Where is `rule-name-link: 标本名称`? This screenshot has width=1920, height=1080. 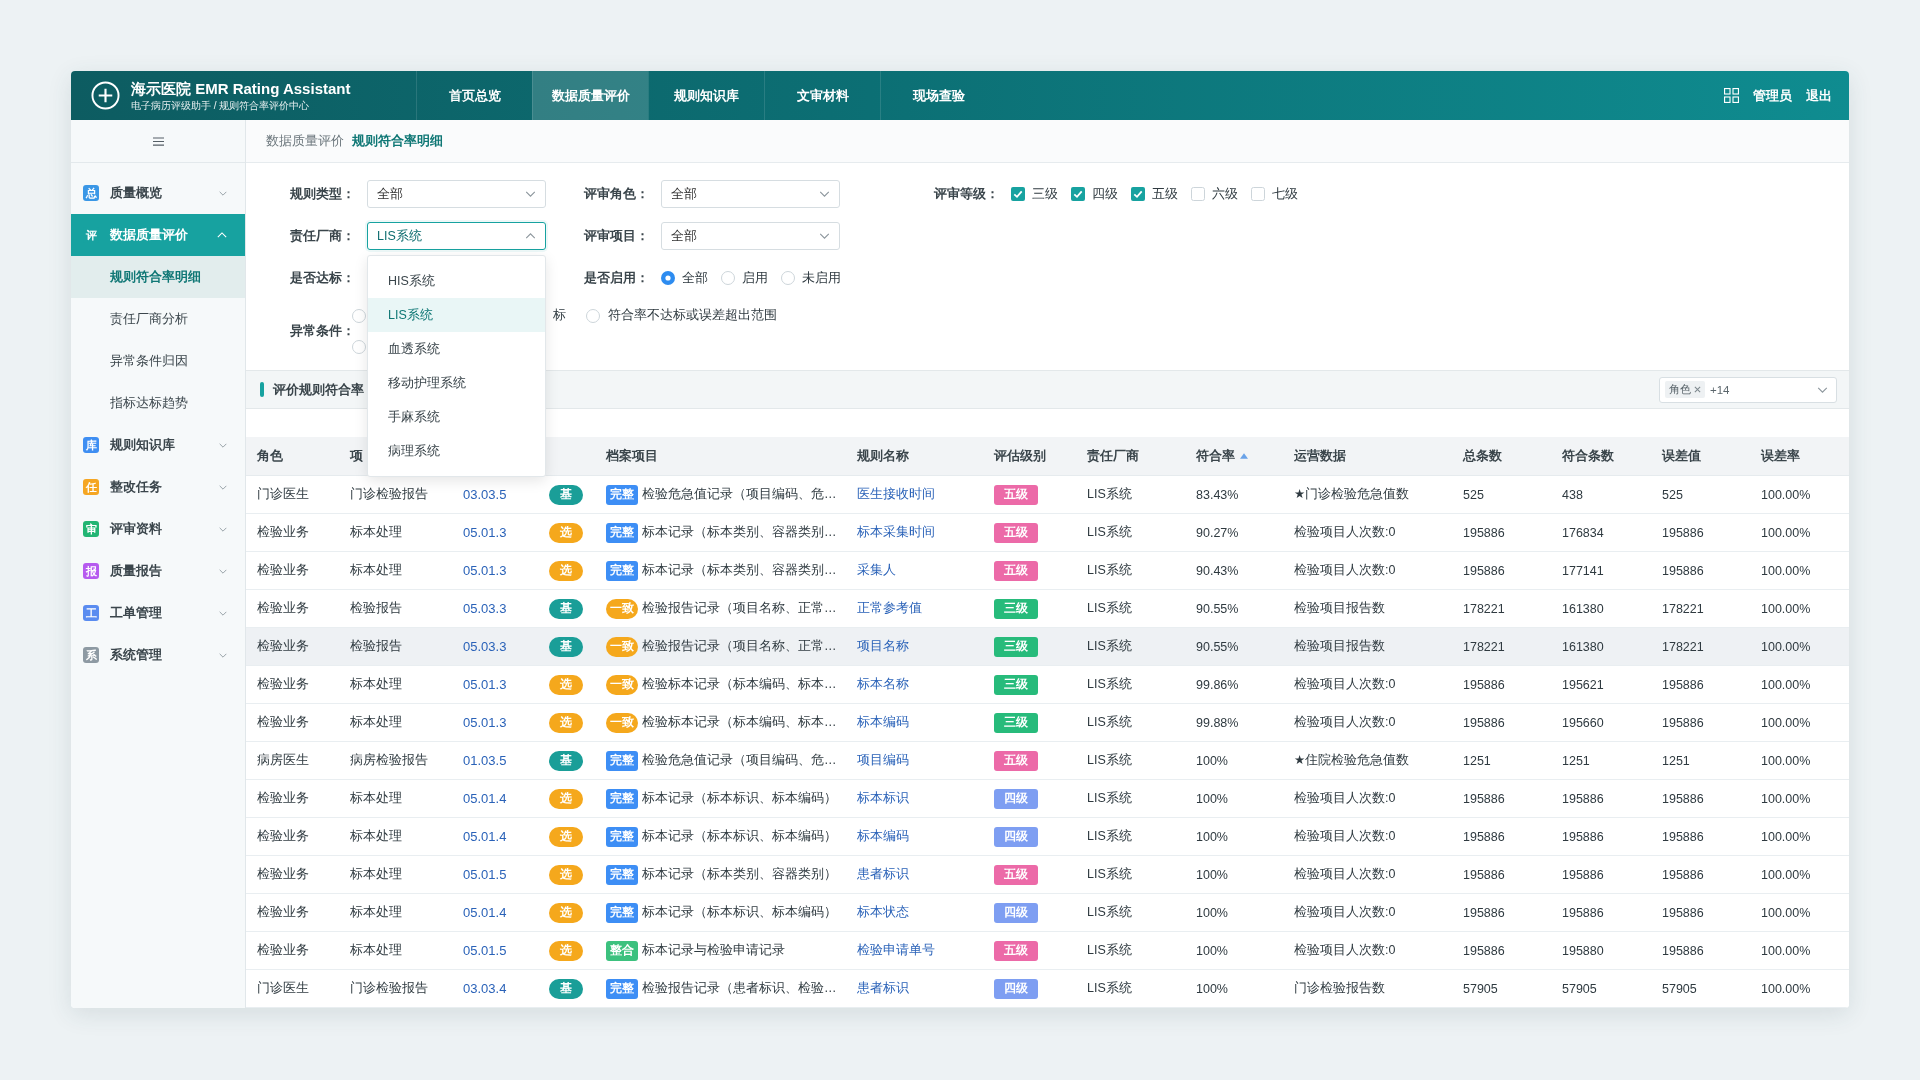
rule-name-link: 标本名称 is located at coordinates (883, 684).